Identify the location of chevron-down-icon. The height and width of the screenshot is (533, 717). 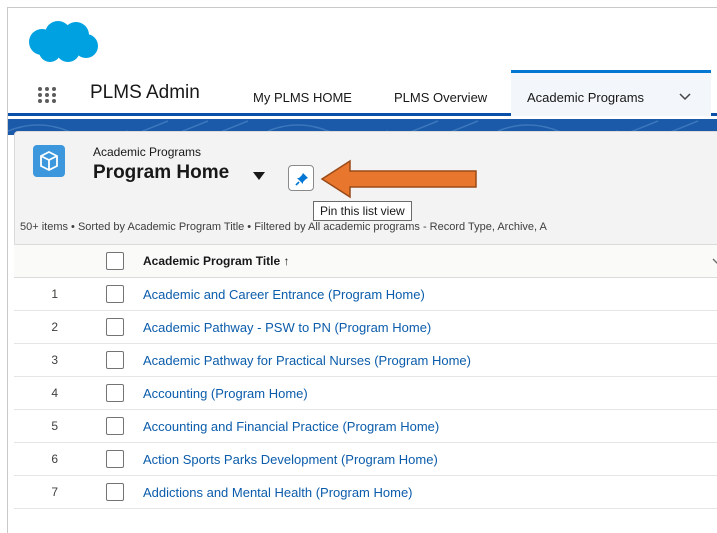
(685, 97).